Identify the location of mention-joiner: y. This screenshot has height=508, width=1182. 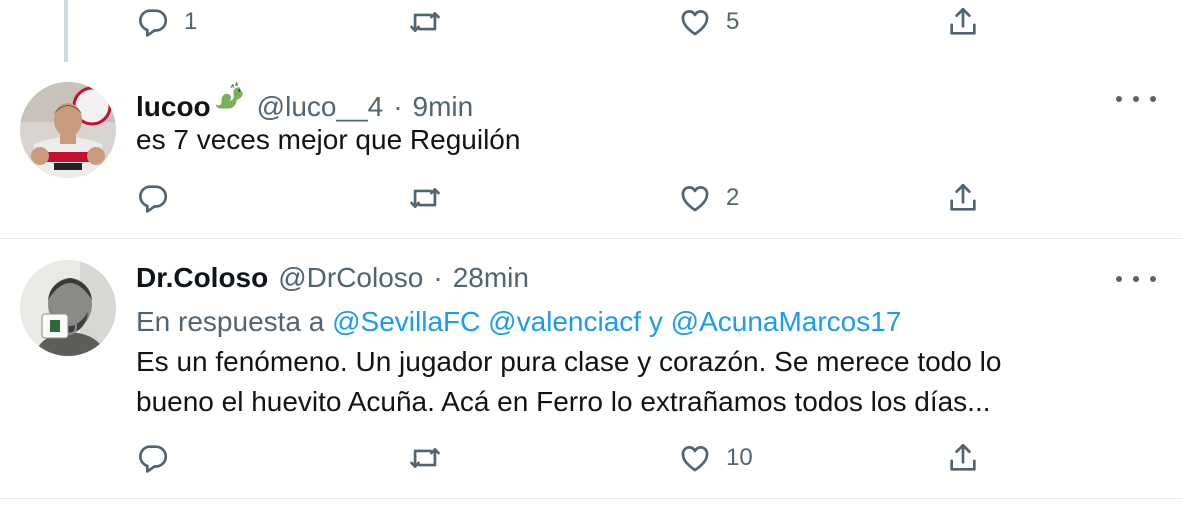
(655, 321).